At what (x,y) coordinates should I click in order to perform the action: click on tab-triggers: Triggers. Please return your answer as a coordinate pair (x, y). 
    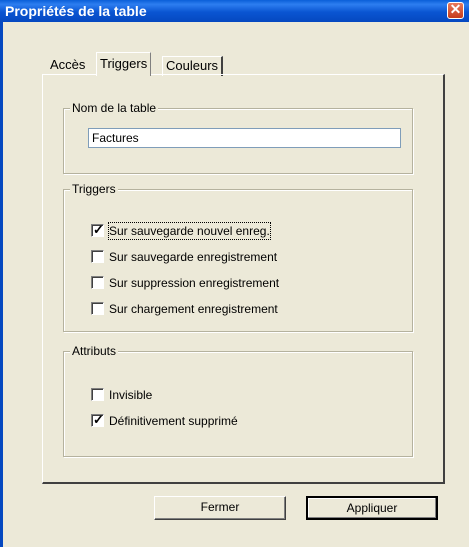
    Looking at the image, I should click on (124, 64).